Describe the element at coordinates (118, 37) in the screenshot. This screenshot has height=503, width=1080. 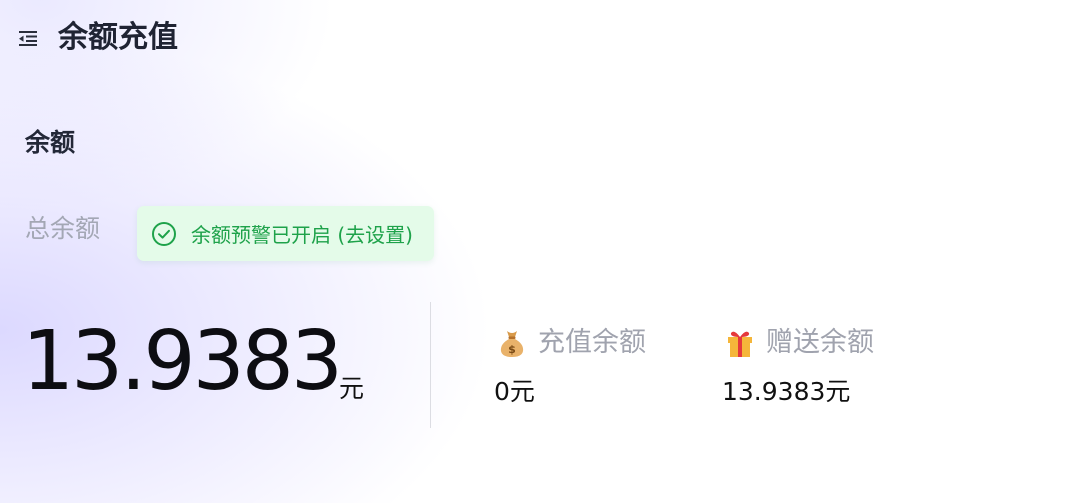
I see `page-title: 余额充值` at that location.